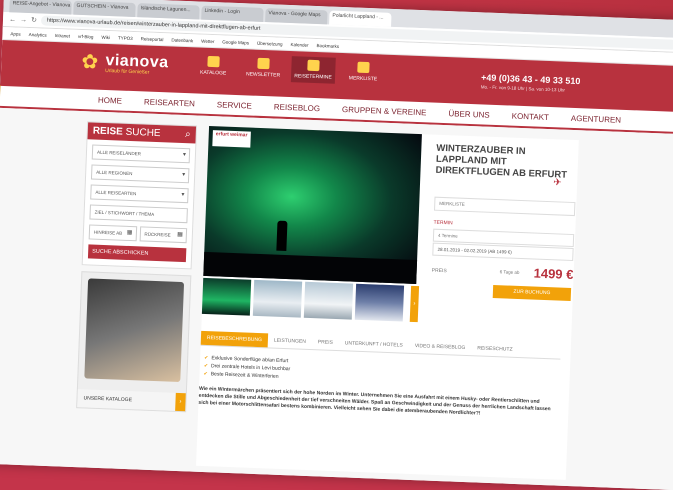 Image resolution: width=673 pixels, height=490 pixels. What do you see at coordinates (263, 63) in the screenshot?
I see `envelope-icon` at bounding box center [263, 63].